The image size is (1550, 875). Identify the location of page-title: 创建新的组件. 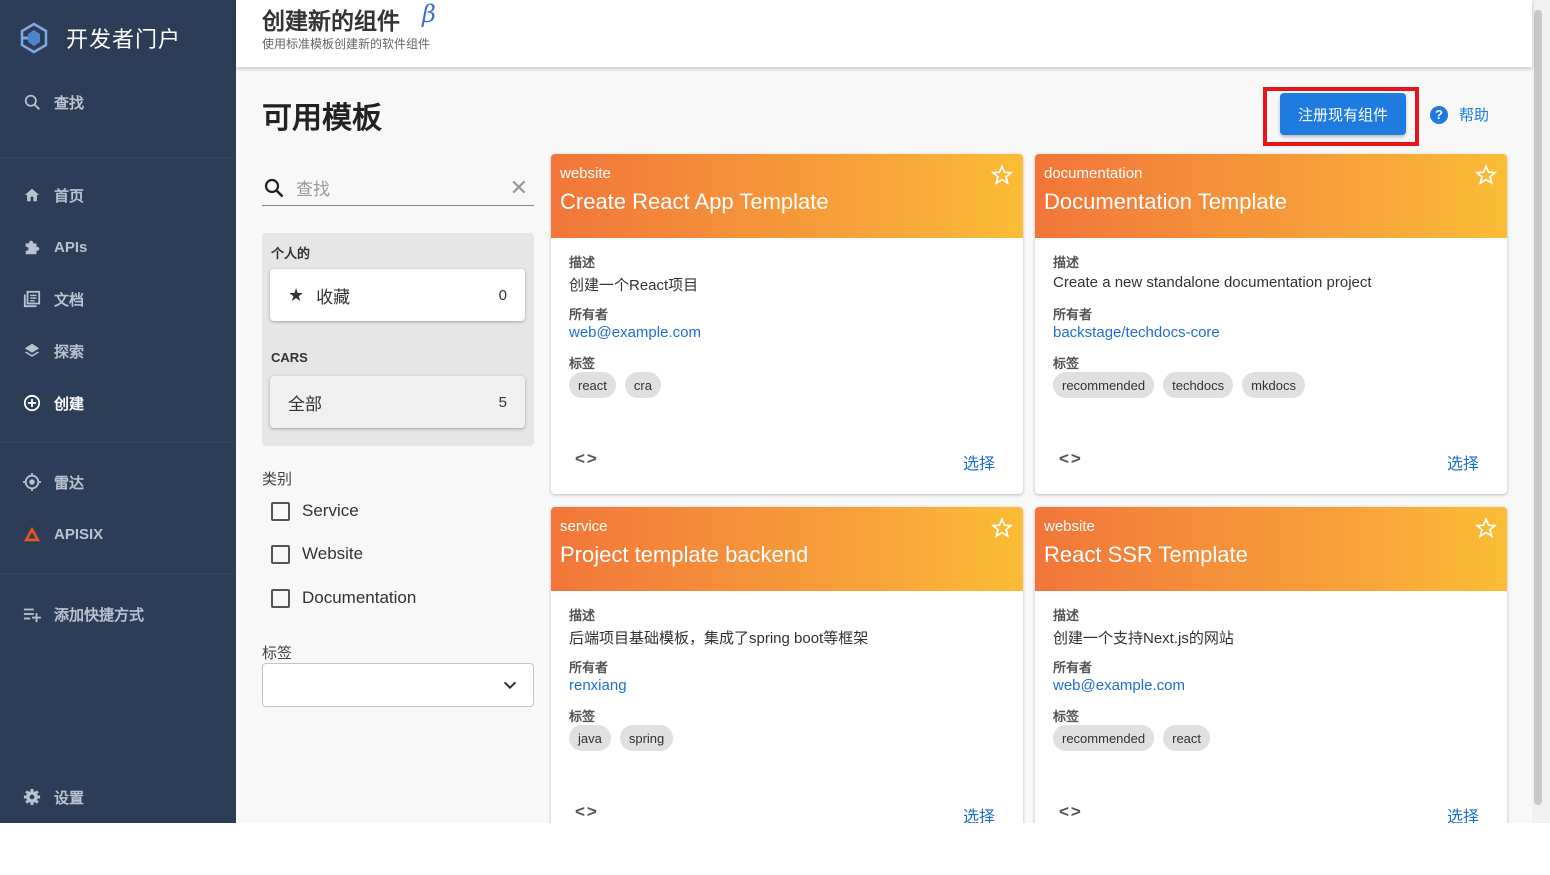
(331, 21).